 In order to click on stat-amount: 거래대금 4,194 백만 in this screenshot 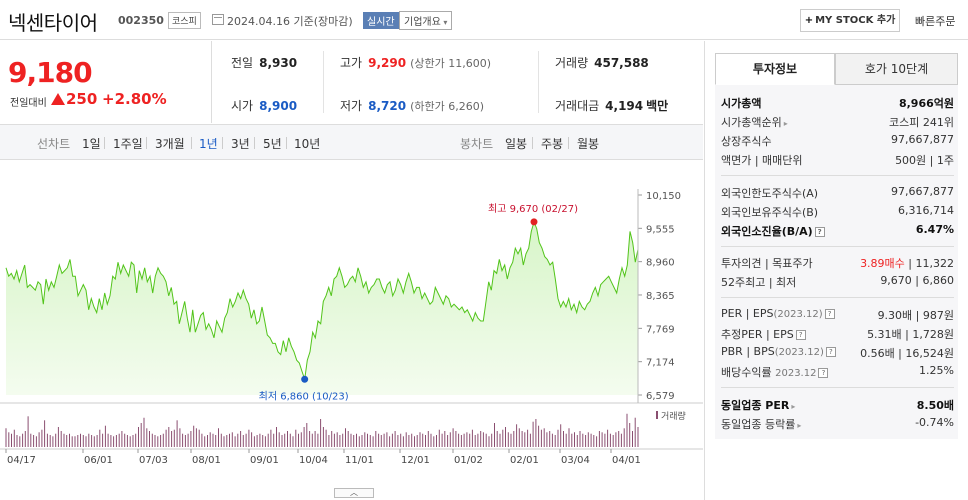, I will do `click(612, 106)`.